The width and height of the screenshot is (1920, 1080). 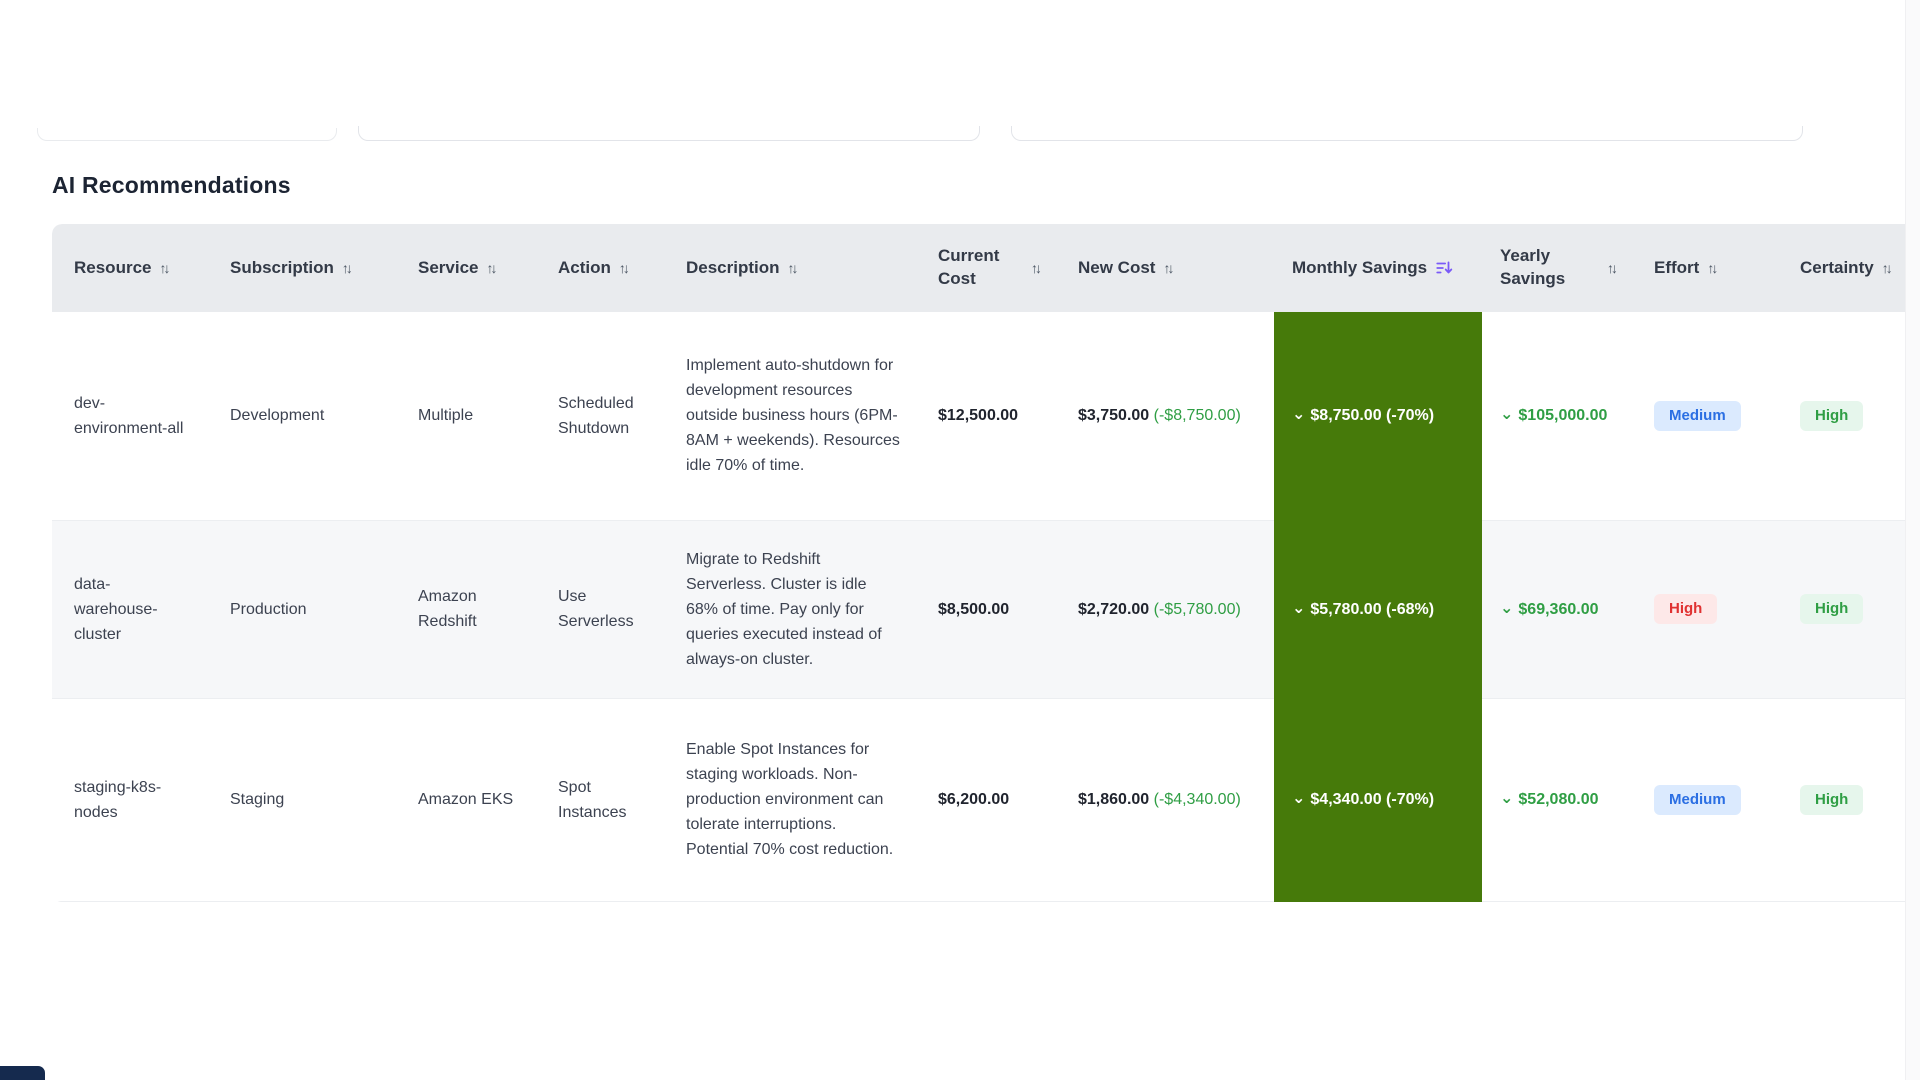 I want to click on col-header-monthly-savings: Monthly Savings, so click(x=1378, y=268).